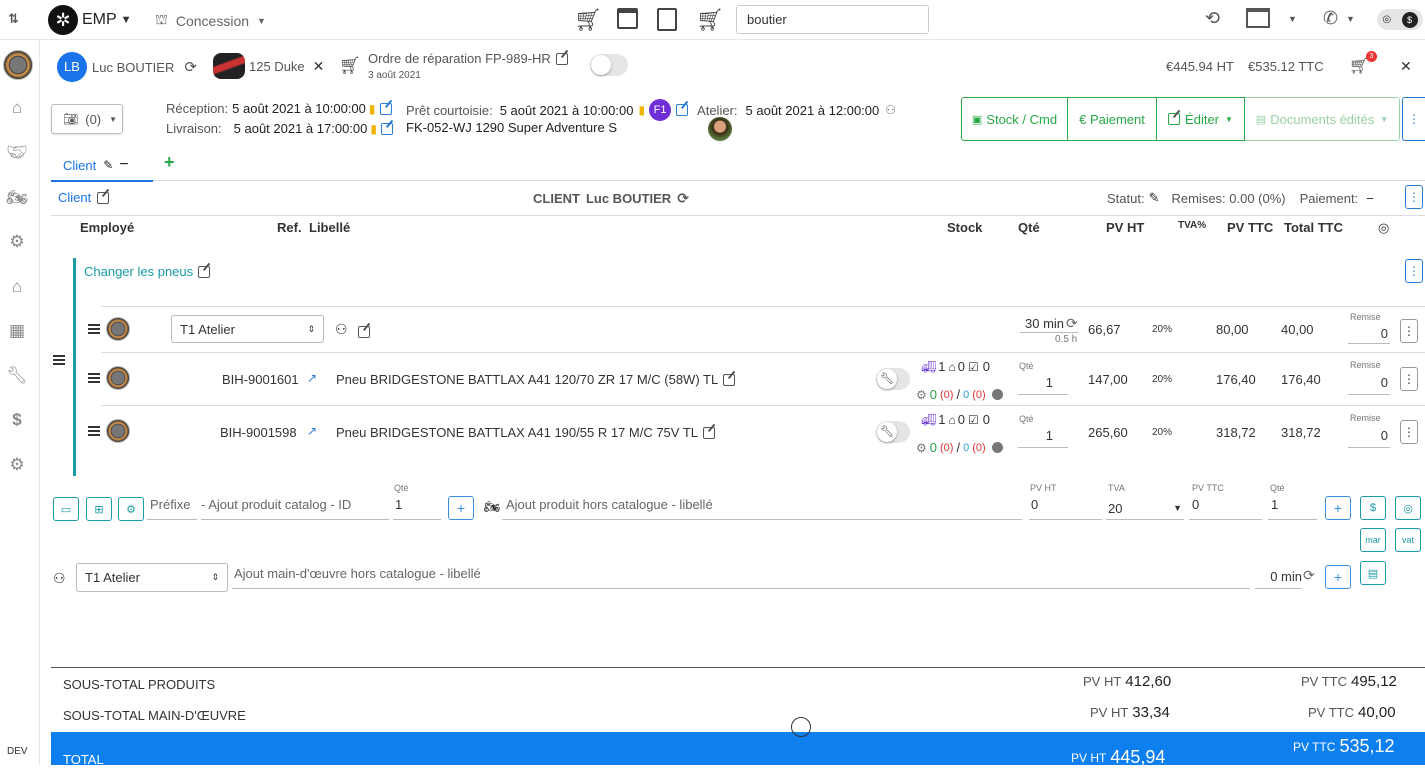 The image size is (1425, 768). What do you see at coordinates (1383, 228) in the screenshot?
I see `columns-settings-icon: ◎` at bounding box center [1383, 228].